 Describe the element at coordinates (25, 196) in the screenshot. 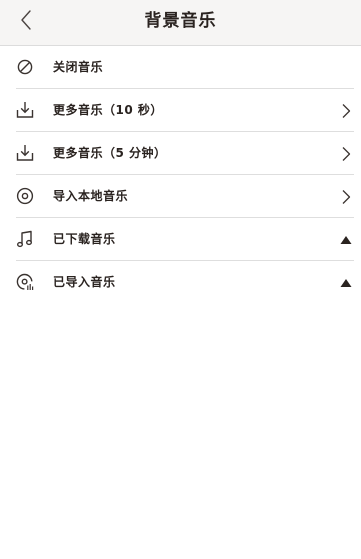

I see `disc-icon` at that location.